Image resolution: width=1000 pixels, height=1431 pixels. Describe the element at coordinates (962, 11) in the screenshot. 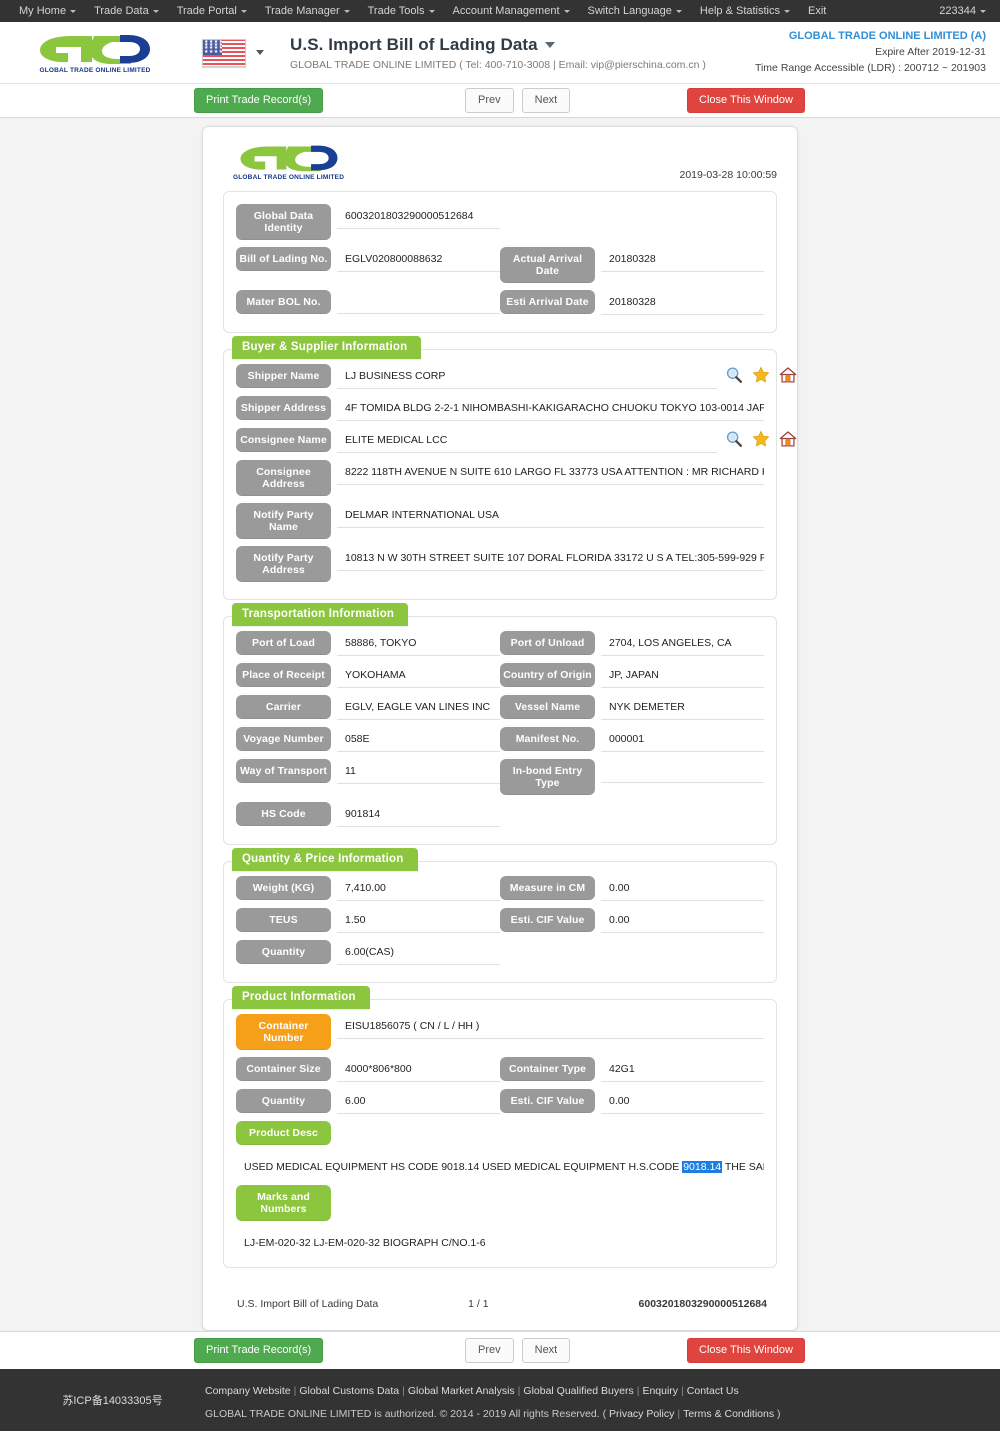

I see `account-menu: 223344` at that location.